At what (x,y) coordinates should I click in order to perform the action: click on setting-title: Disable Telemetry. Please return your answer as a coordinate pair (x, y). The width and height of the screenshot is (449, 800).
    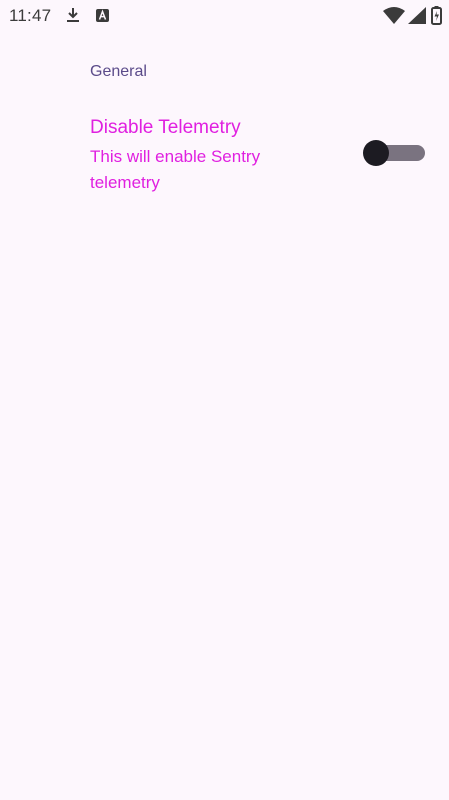
    Looking at the image, I should click on (165, 127).